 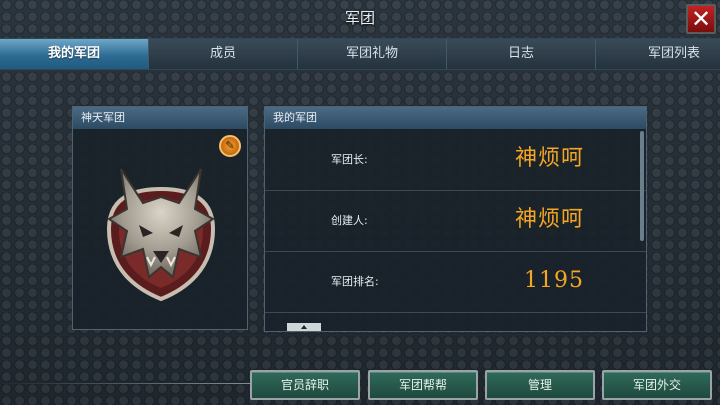 I want to click on tab-bar: 我的军团 成员 军团礼物 日志 军团列表, so click(x=360, y=54).